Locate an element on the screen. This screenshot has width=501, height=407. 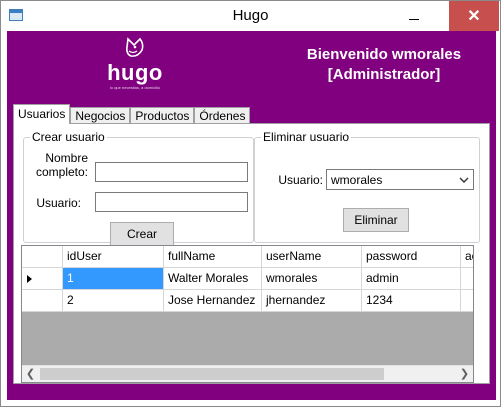
horizontal-scrollbar: ❮ ❯ is located at coordinates (247, 373).